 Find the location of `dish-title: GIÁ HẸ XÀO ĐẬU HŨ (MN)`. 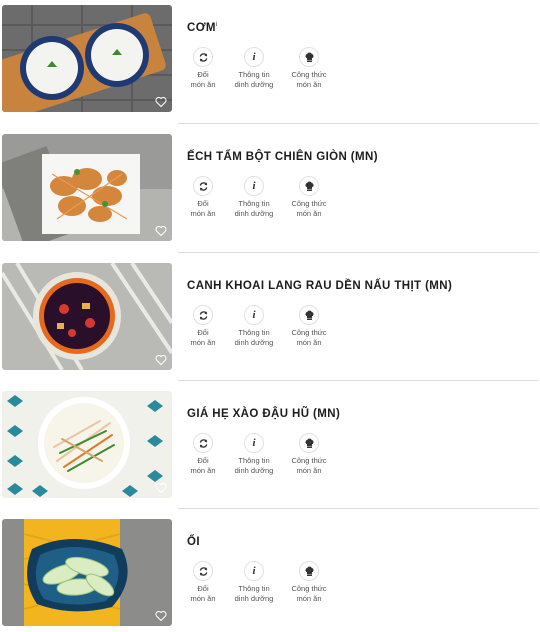

dish-title: GIÁ HẸ XÀO ĐẬU HŨ (MN) is located at coordinates (264, 414).